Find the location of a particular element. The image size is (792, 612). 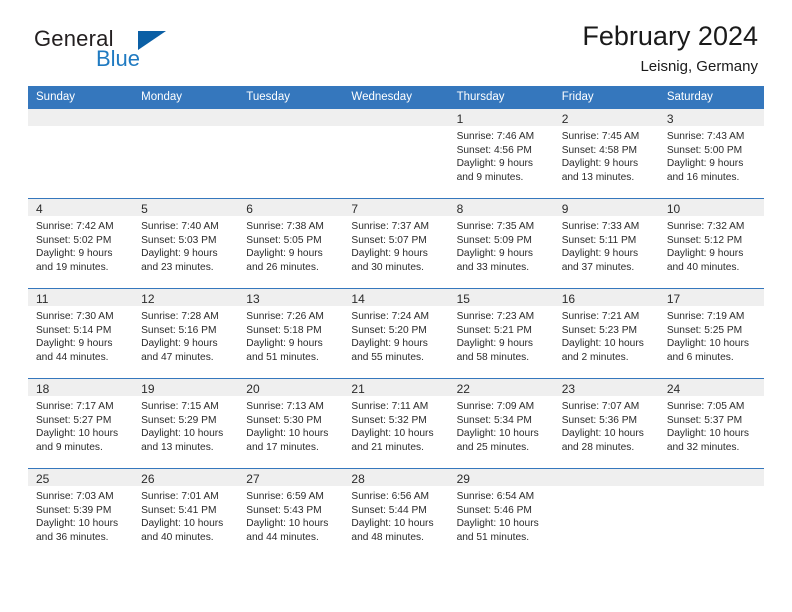

general-blue-logo: General Blue is located at coordinates (149, 50).